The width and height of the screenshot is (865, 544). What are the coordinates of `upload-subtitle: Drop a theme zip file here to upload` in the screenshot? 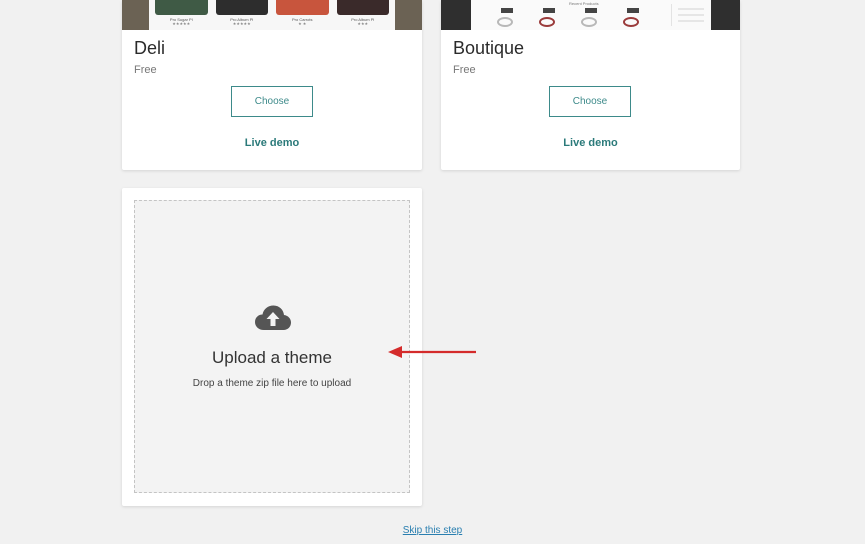 It's located at (272, 383).